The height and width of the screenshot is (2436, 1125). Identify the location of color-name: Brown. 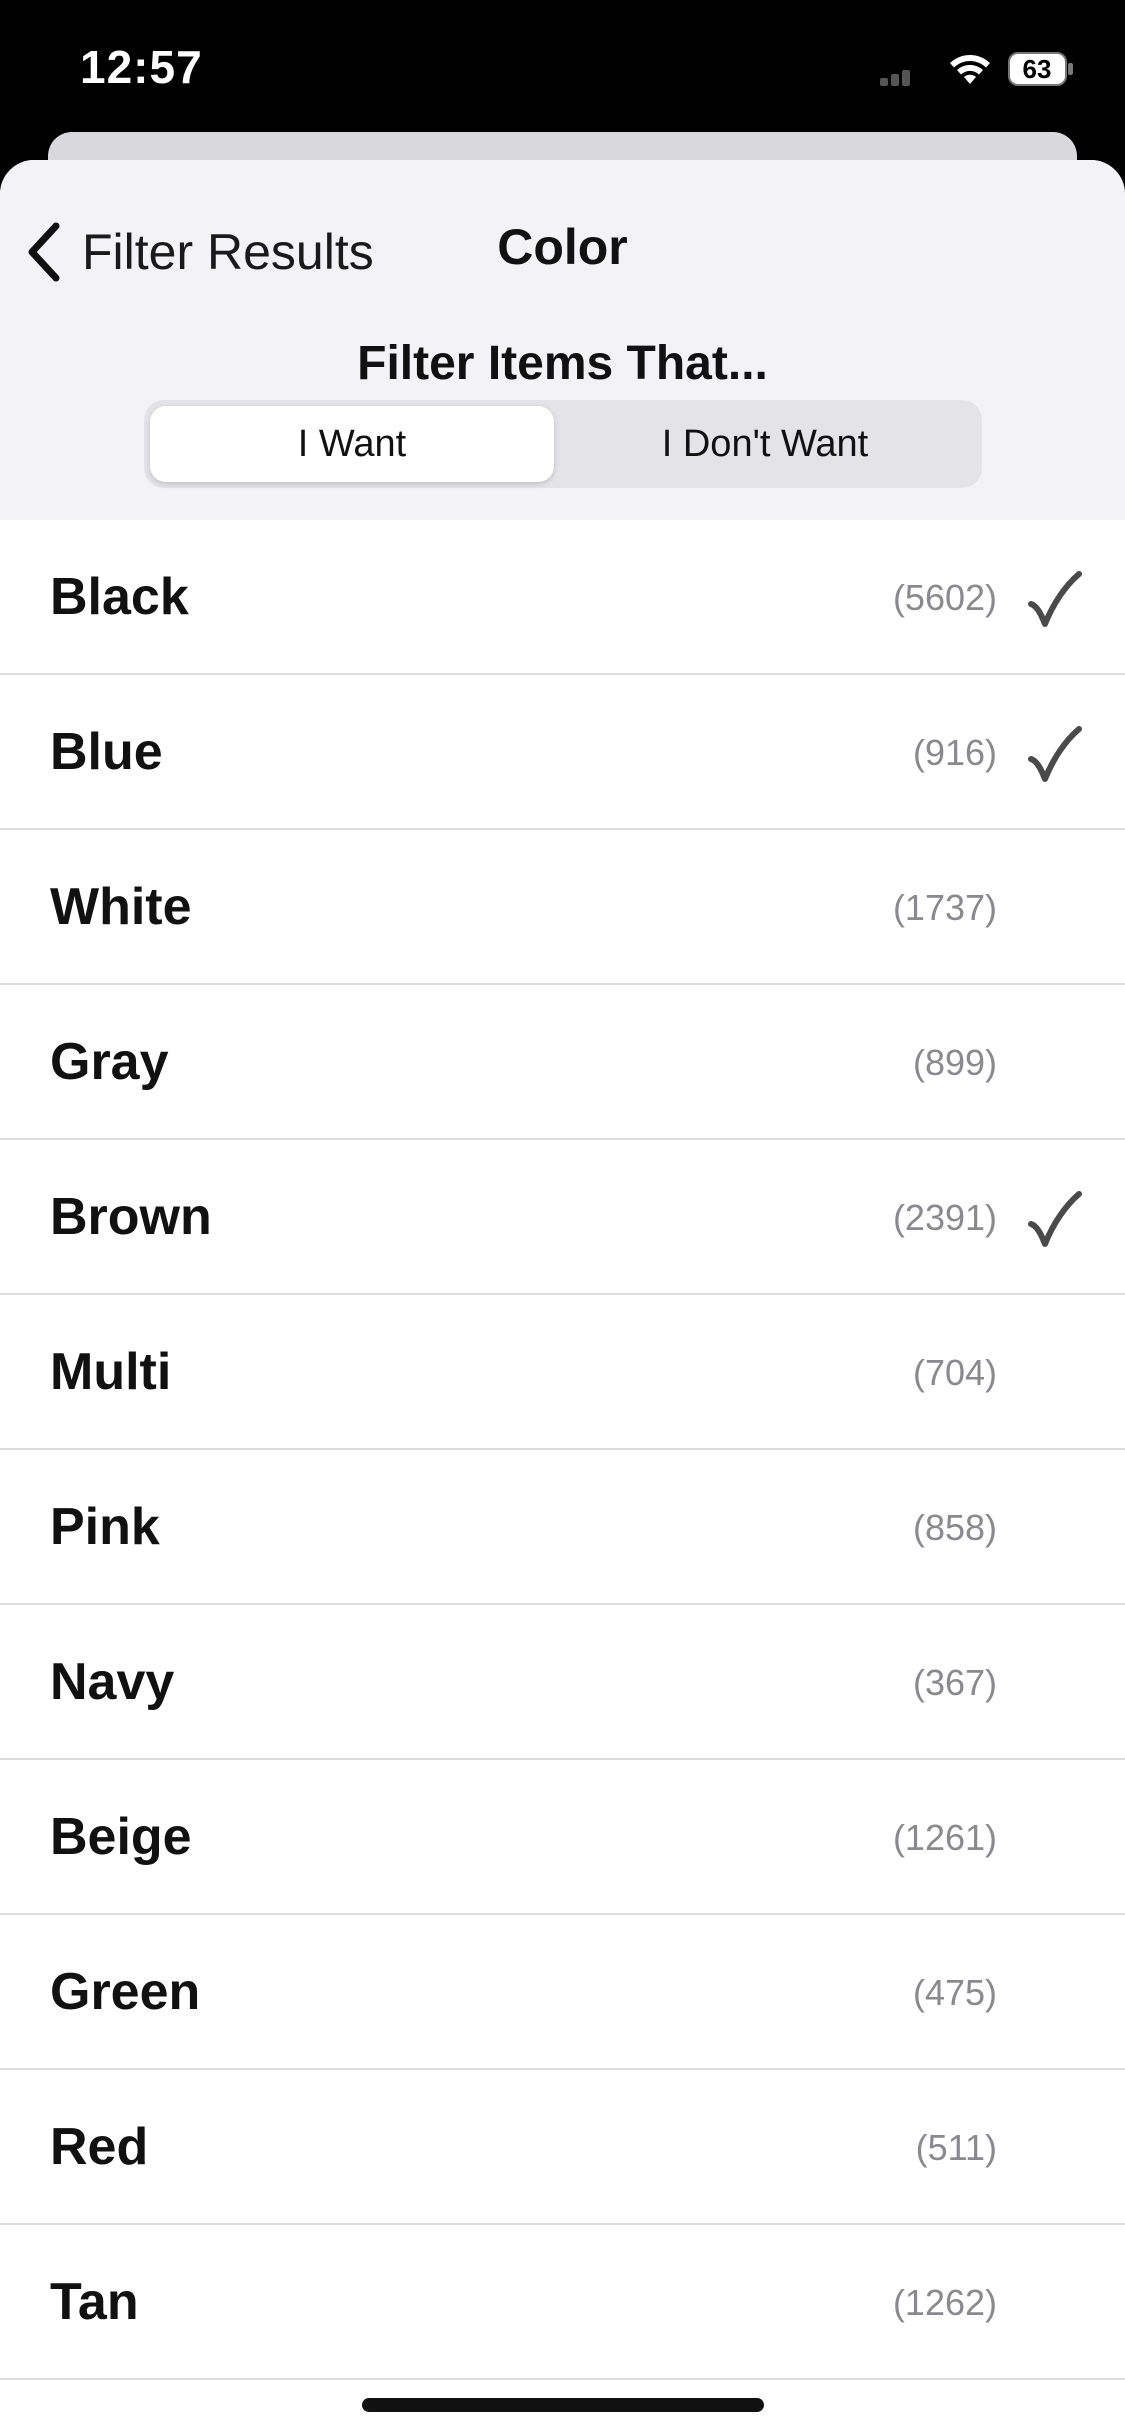
(131, 1217).